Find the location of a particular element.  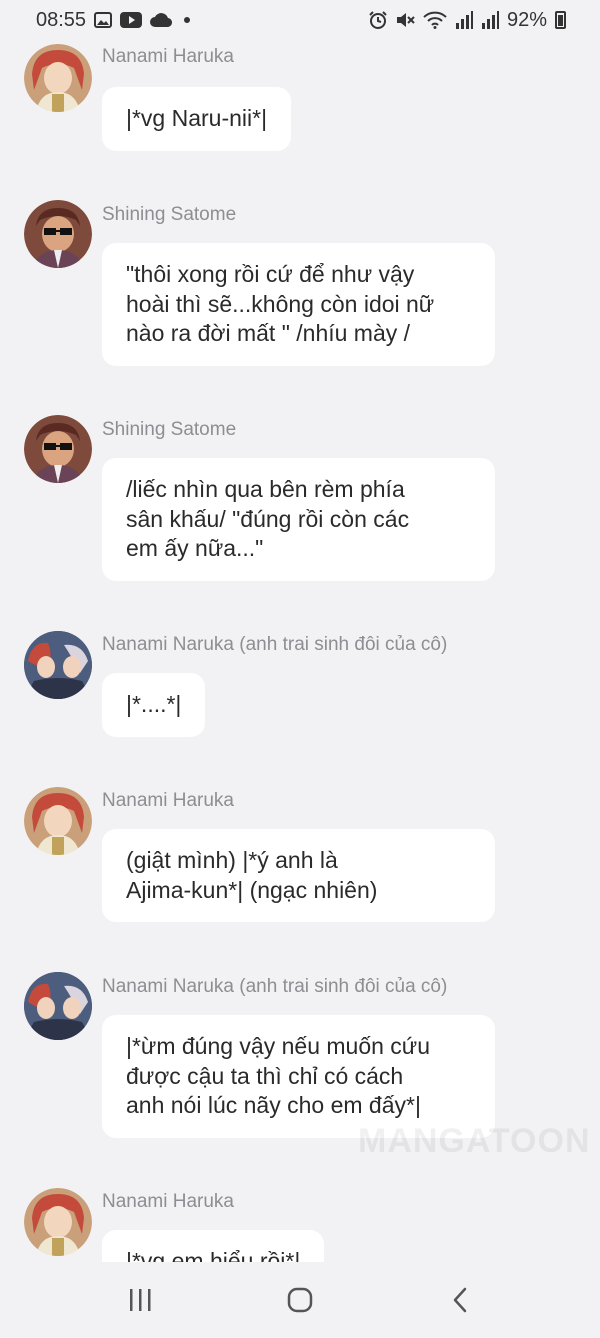

mute-icon is located at coordinates (405, 20).